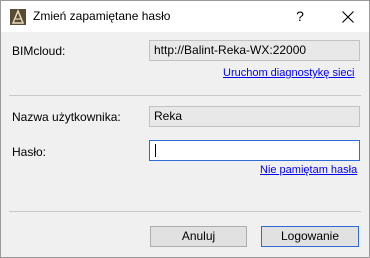  Describe the element at coordinates (300, 16) in the screenshot. I see `help-button: ?` at that location.